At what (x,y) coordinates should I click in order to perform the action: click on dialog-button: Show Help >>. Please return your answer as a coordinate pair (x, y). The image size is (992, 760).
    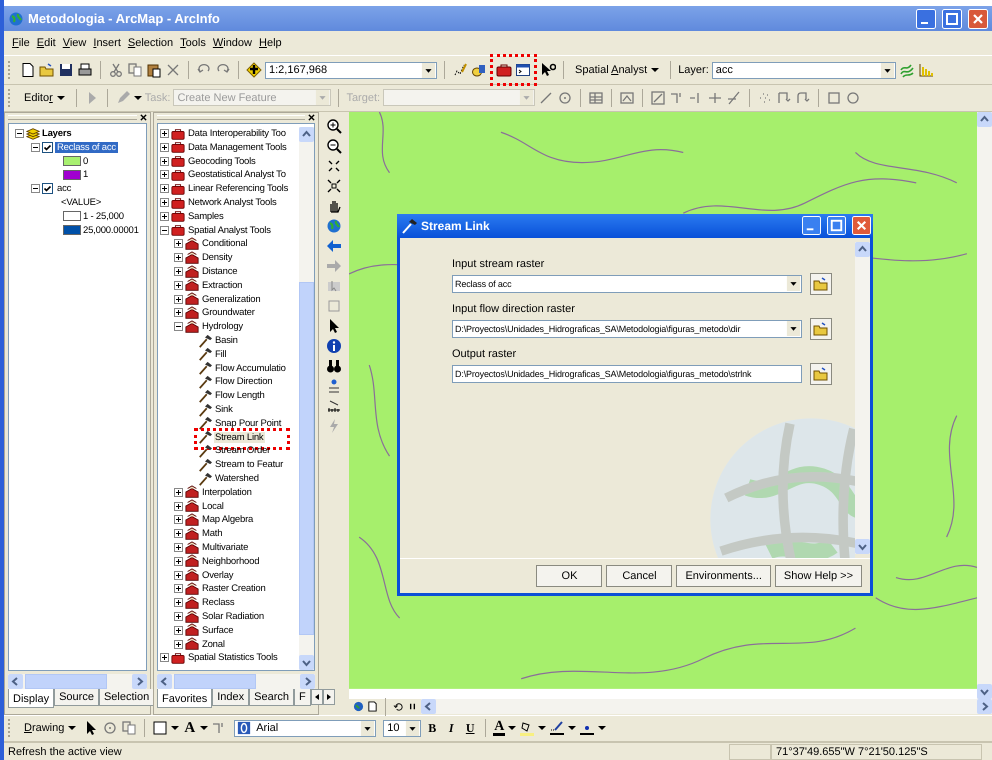
    Looking at the image, I should click on (818, 575).